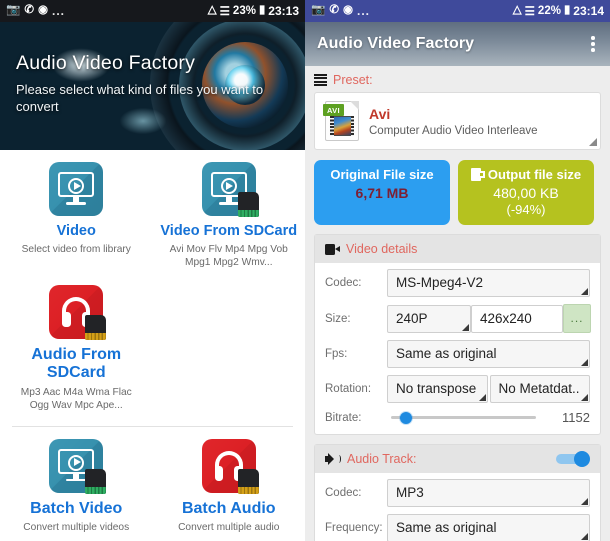 The image size is (610, 541). I want to click on audio-codec-label: Codec:, so click(343, 493).